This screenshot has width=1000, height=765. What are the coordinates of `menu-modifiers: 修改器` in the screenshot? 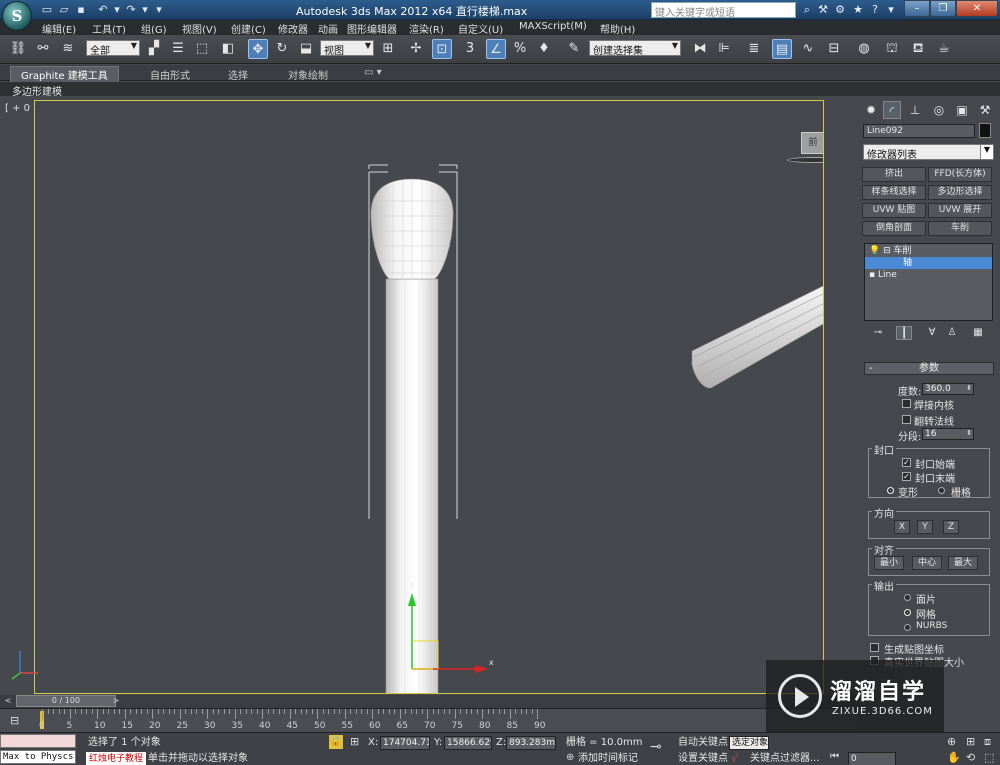 It's located at (293, 28).